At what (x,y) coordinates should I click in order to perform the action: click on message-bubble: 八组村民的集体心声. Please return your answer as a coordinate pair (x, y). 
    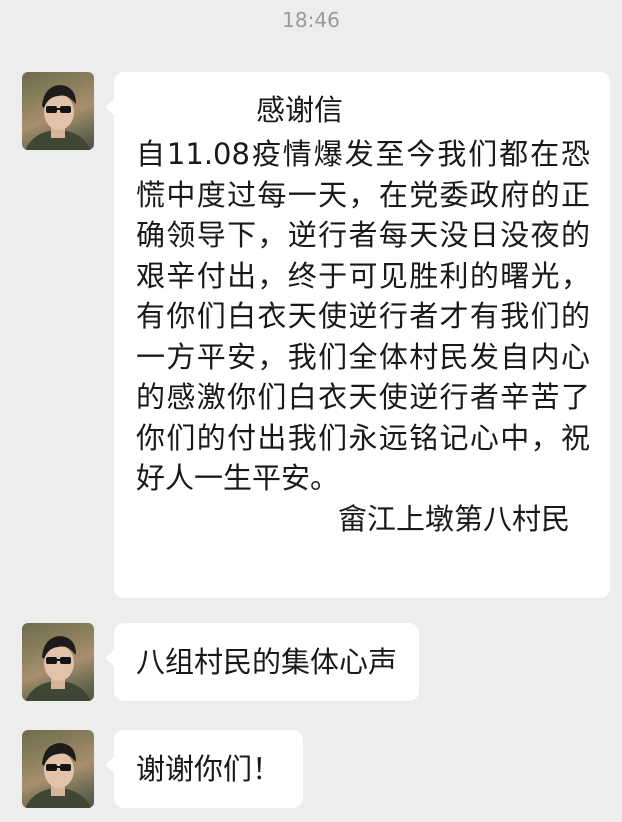
    Looking at the image, I should click on (262, 662).